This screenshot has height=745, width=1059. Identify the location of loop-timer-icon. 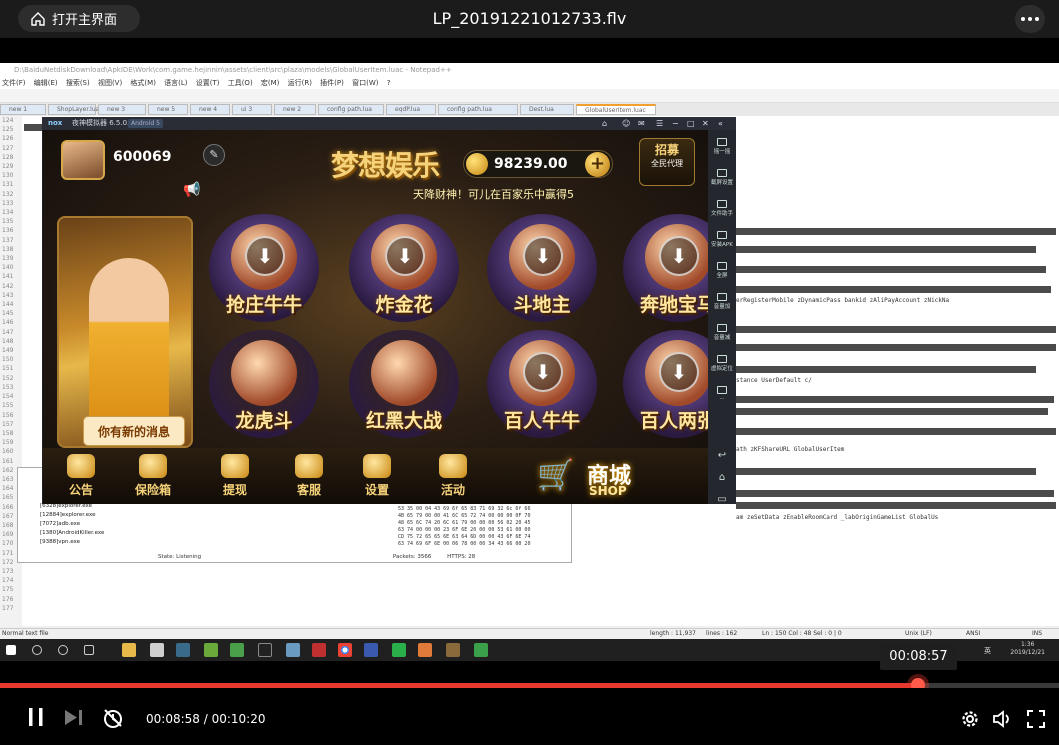
(113, 718).